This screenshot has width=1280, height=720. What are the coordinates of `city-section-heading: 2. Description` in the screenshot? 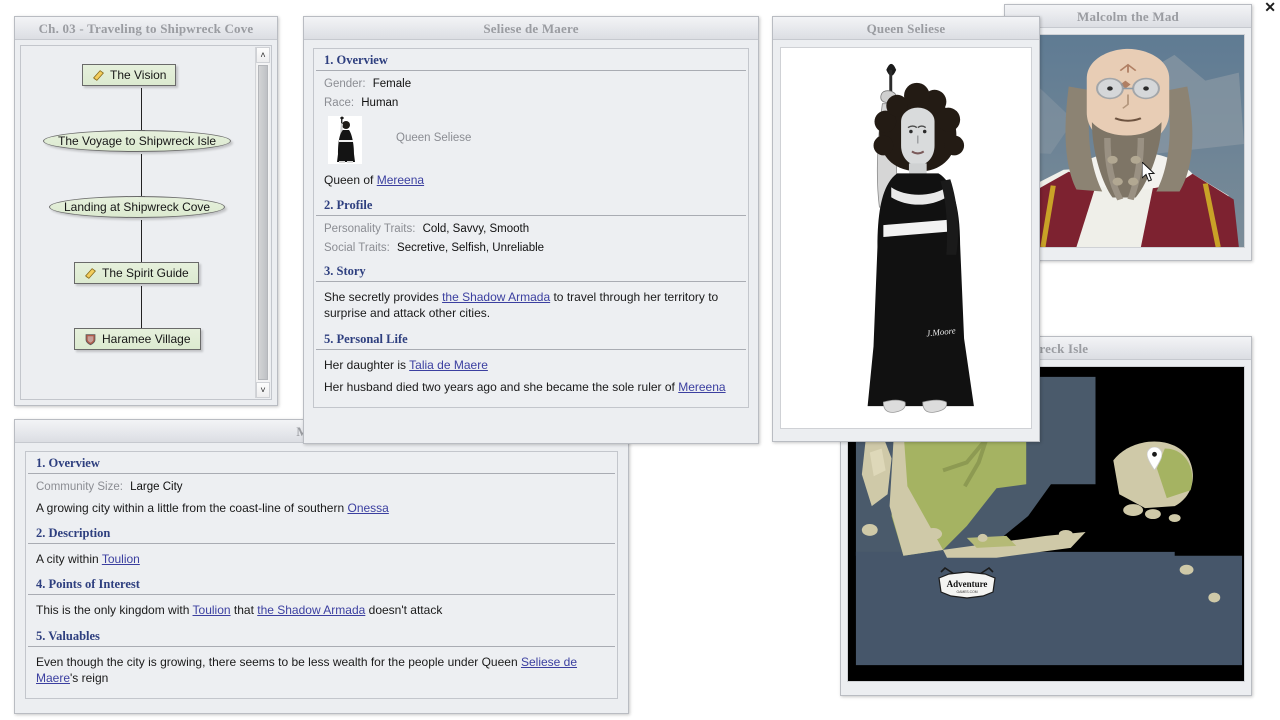 It's located at (321, 533).